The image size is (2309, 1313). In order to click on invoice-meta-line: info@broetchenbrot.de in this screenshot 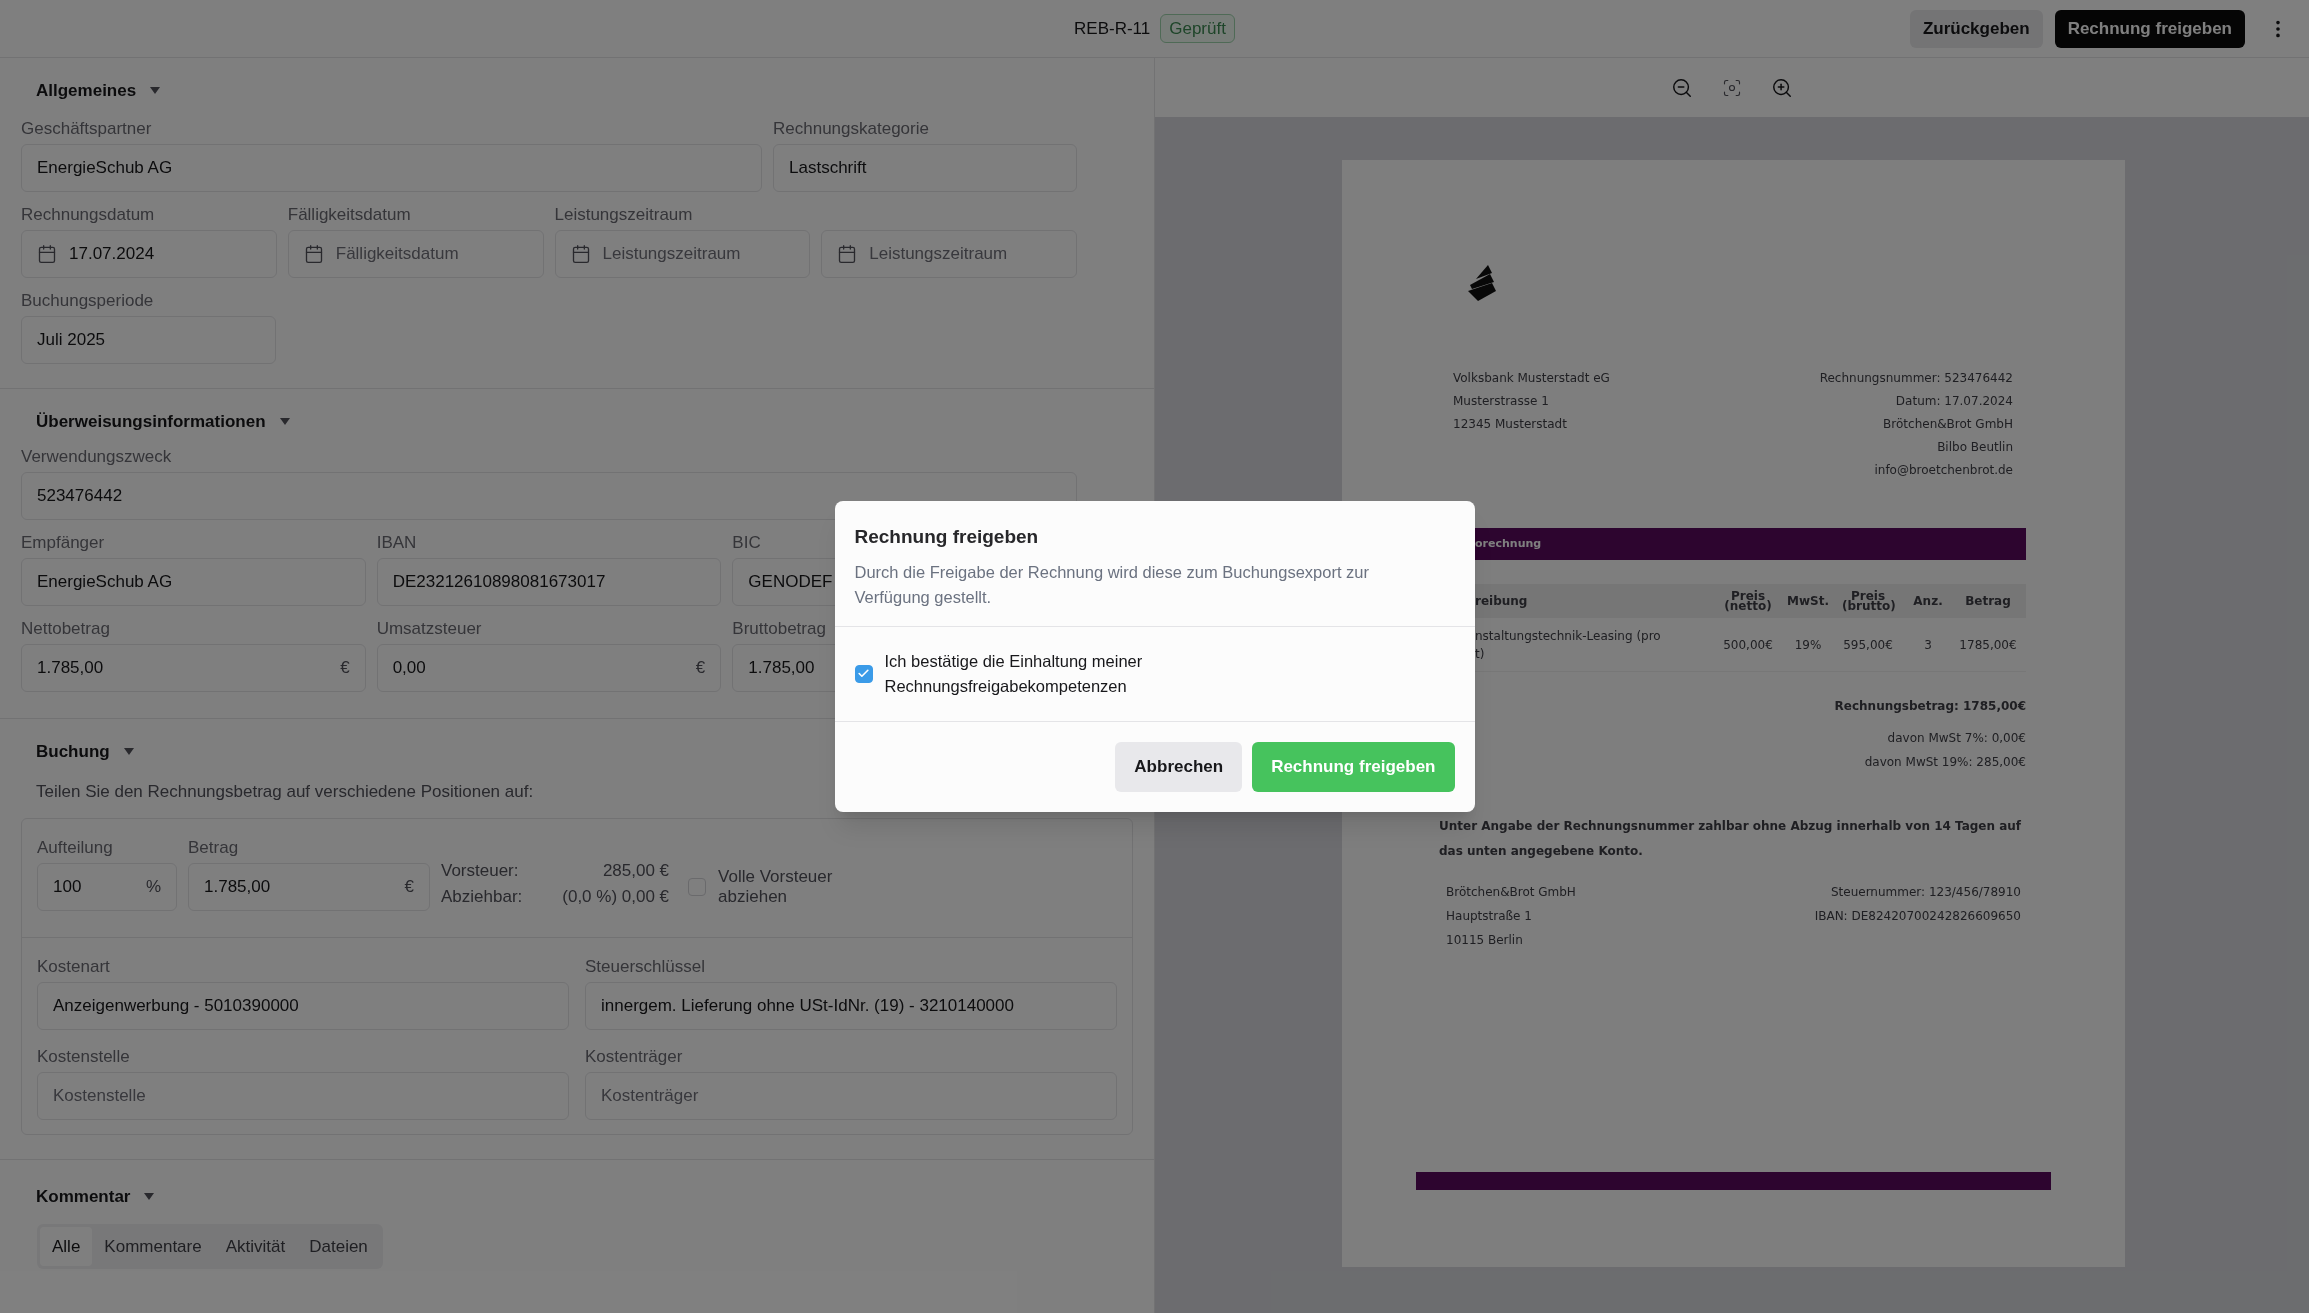, I will do `click(1943, 470)`.